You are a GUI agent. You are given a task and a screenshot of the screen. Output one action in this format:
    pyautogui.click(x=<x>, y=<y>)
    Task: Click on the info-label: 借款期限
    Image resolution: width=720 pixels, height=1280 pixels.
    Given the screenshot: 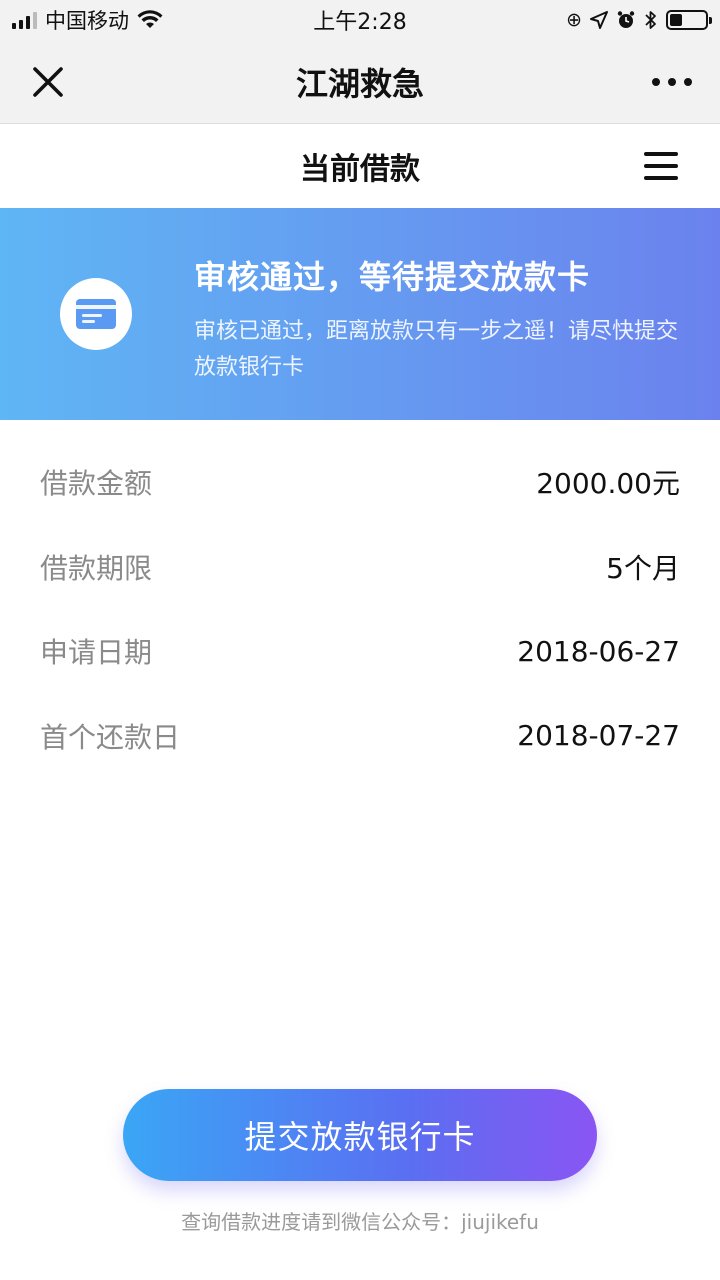 What is the action you would take?
    pyautogui.click(x=96, y=568)
    